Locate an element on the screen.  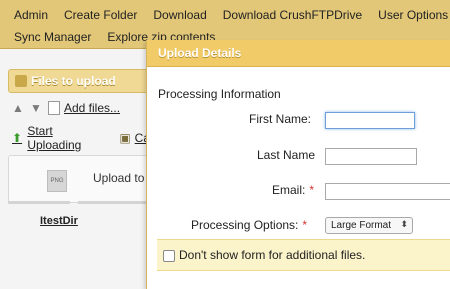
upload-to-label: Upload to is located at coordinates (119, 178).